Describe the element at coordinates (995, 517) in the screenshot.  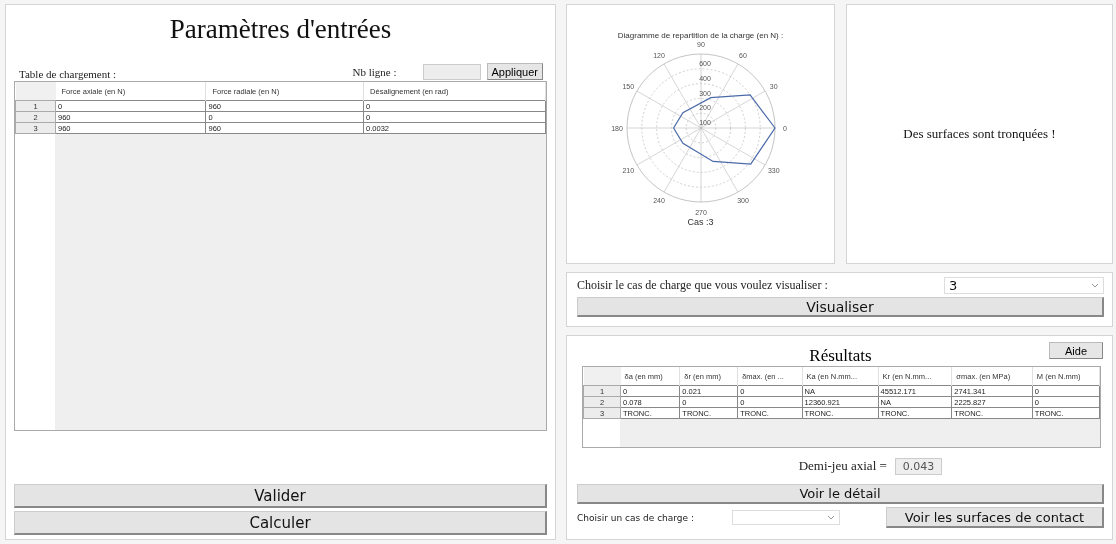
I see `contact-button: Voir les surfaces de contact` at that location.